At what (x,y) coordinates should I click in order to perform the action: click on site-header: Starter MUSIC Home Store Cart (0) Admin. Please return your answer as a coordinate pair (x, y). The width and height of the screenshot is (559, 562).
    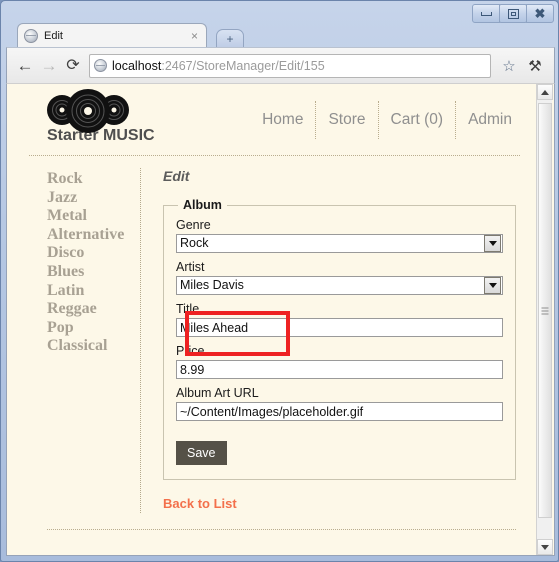
    Looking at the image, I should click on (274, 120).